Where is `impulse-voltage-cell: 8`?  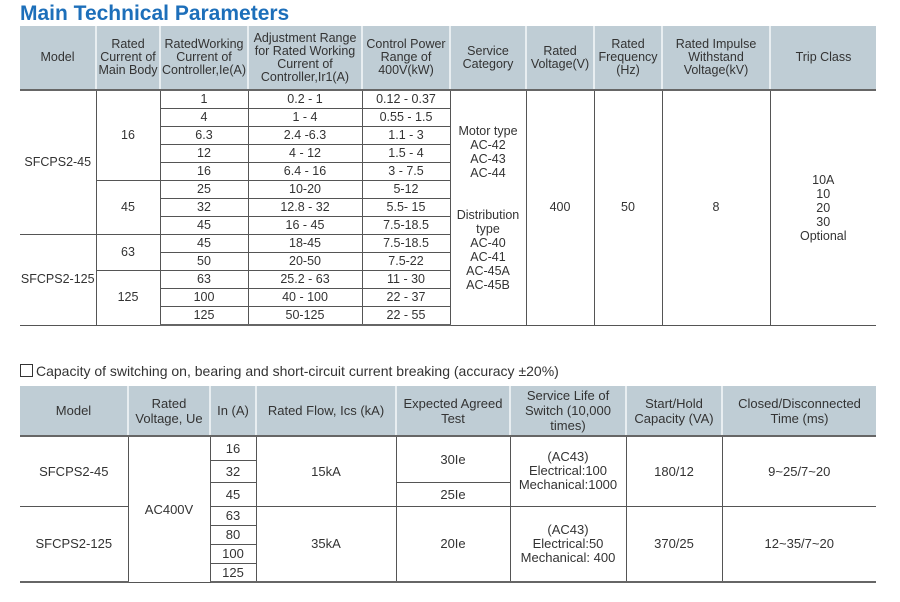
impulse-voltage-cell: 8 is located at coordinates (716, 207).